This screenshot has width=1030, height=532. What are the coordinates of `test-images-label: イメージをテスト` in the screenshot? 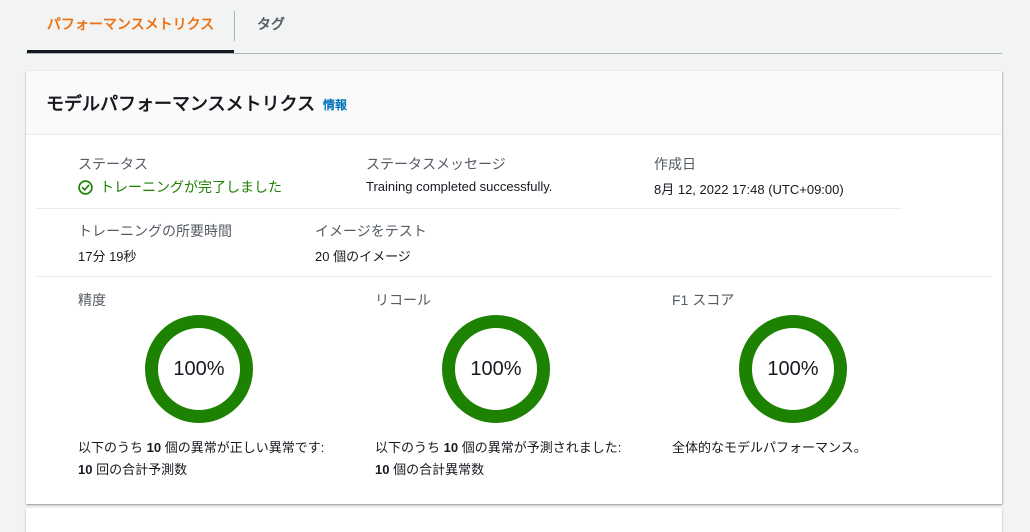 It's located at (371, 231).